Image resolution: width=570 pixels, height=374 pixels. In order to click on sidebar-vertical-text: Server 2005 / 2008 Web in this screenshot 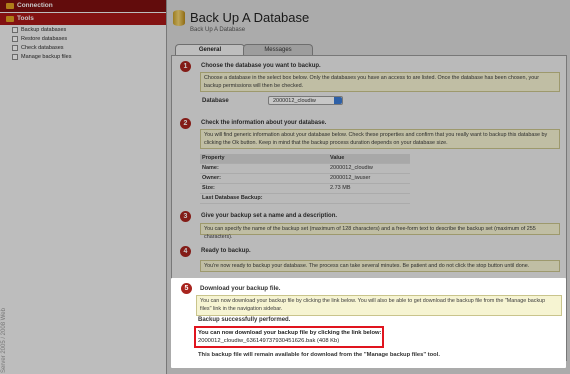, I will do `click(4, 340)`.